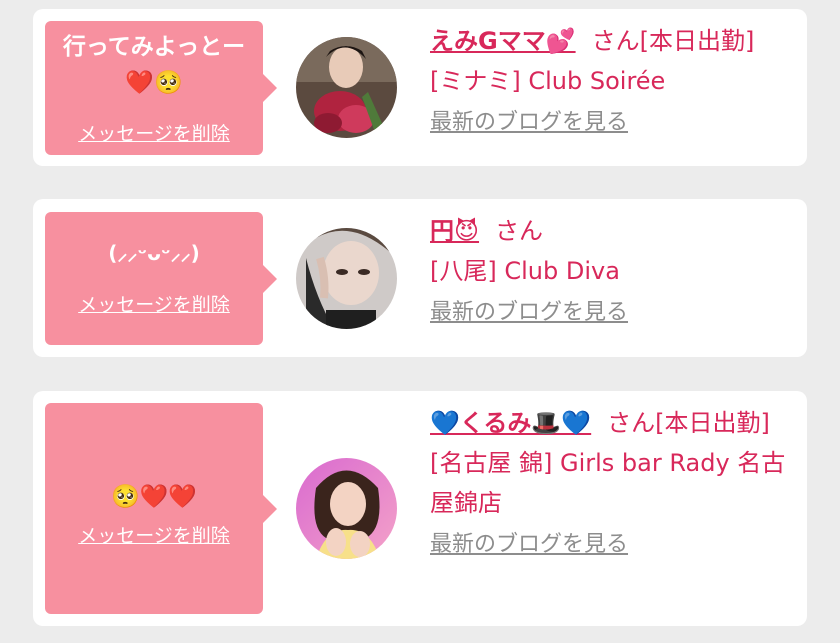  What do you see at coordinates (154, 83) in the screenshot?
I see `message-emoji: ❤️🥺` at bounding box center [154, 83].